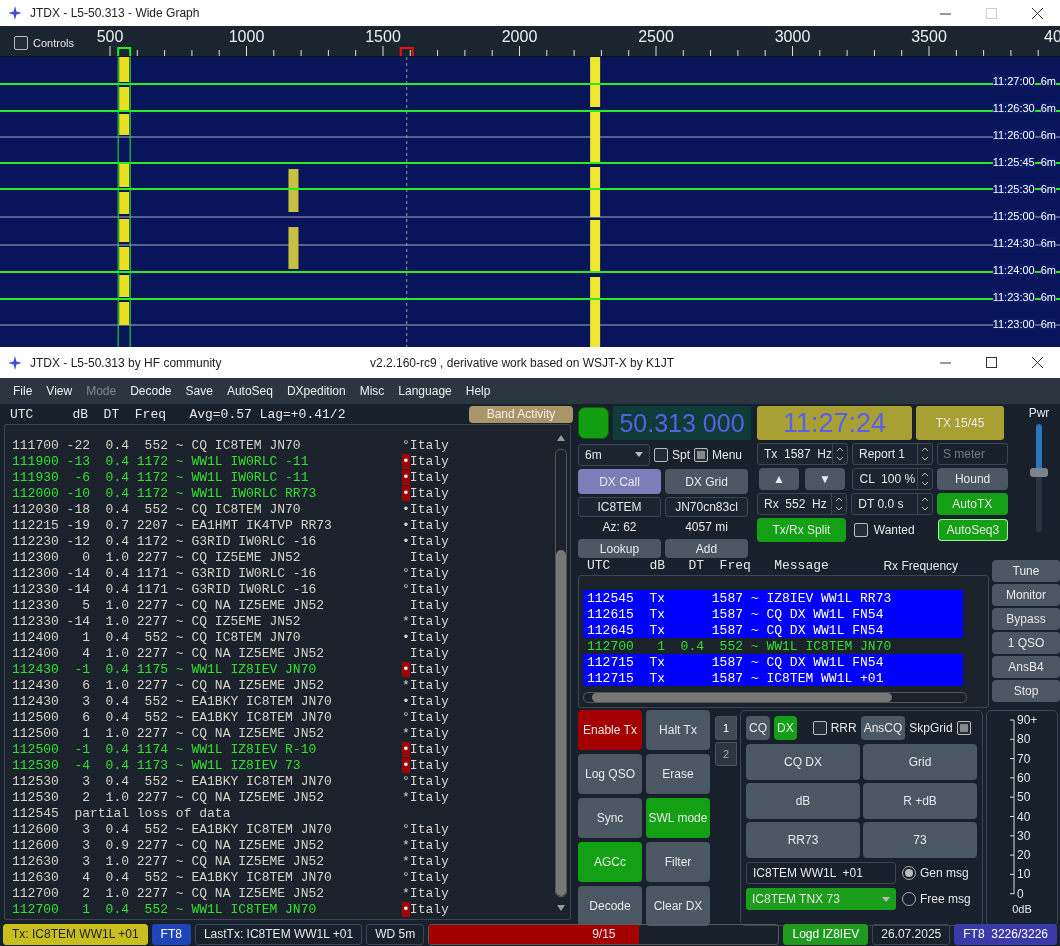 The image size is (1060, 946). Describe the element at coordinates (172, 717) in the screenshot. I see `decode-line: 112500 6 0.4 552 ~ EA1BKY IC8TEM JN70` at that location.